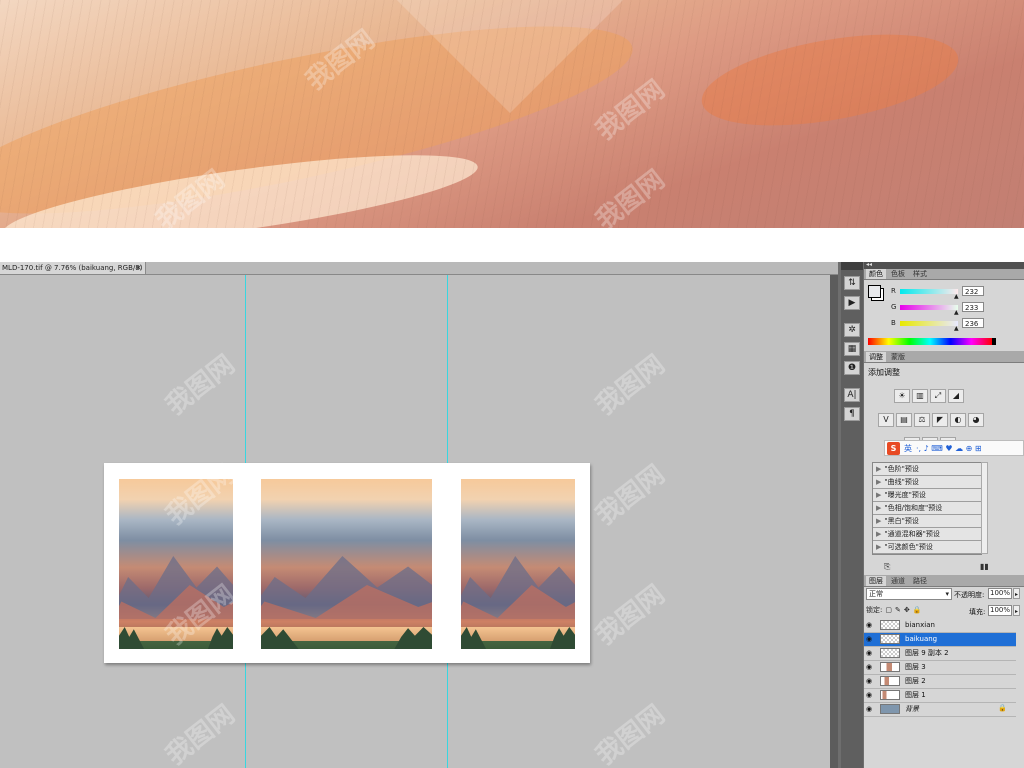  I want to click on fill-field: 100%, so click(1000, 610).